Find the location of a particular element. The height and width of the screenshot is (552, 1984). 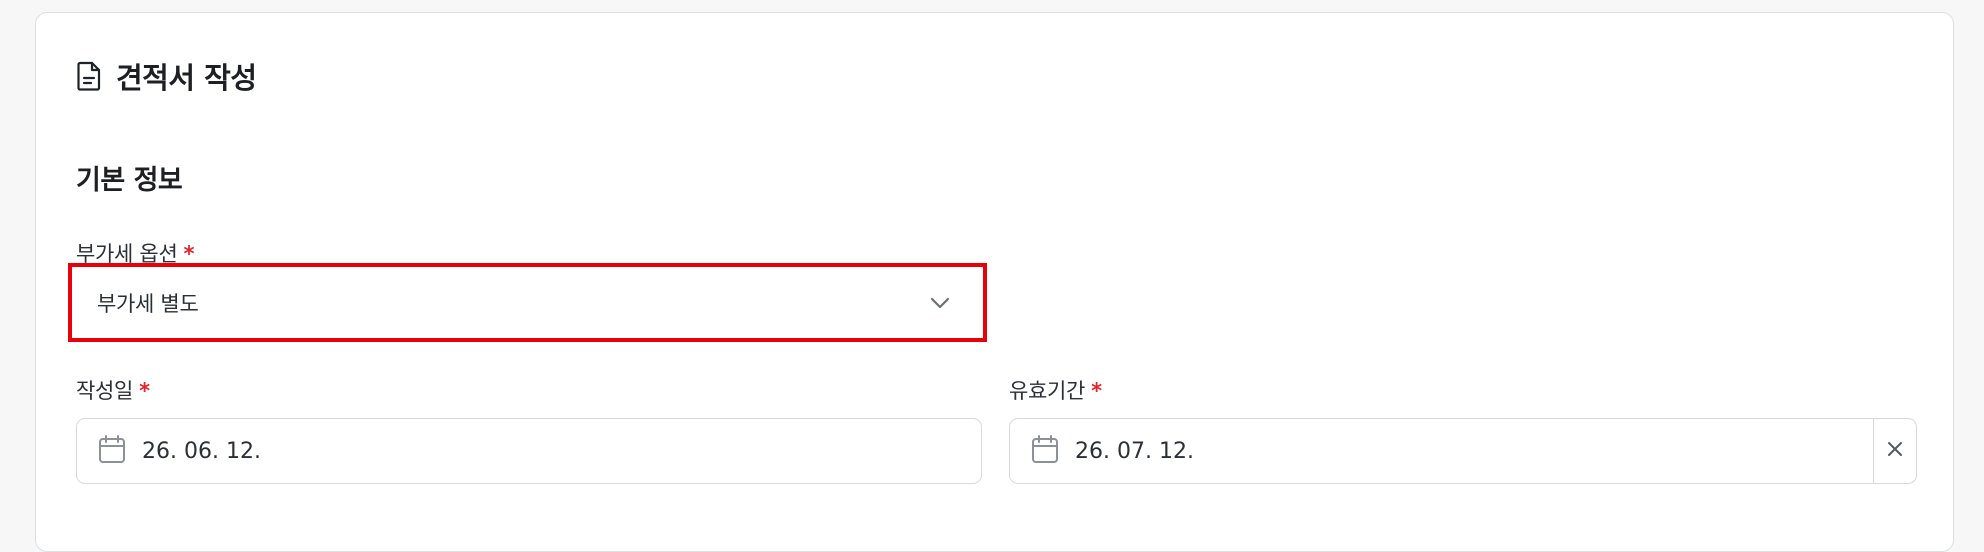

document-icon is located at coordinates (89, 76).